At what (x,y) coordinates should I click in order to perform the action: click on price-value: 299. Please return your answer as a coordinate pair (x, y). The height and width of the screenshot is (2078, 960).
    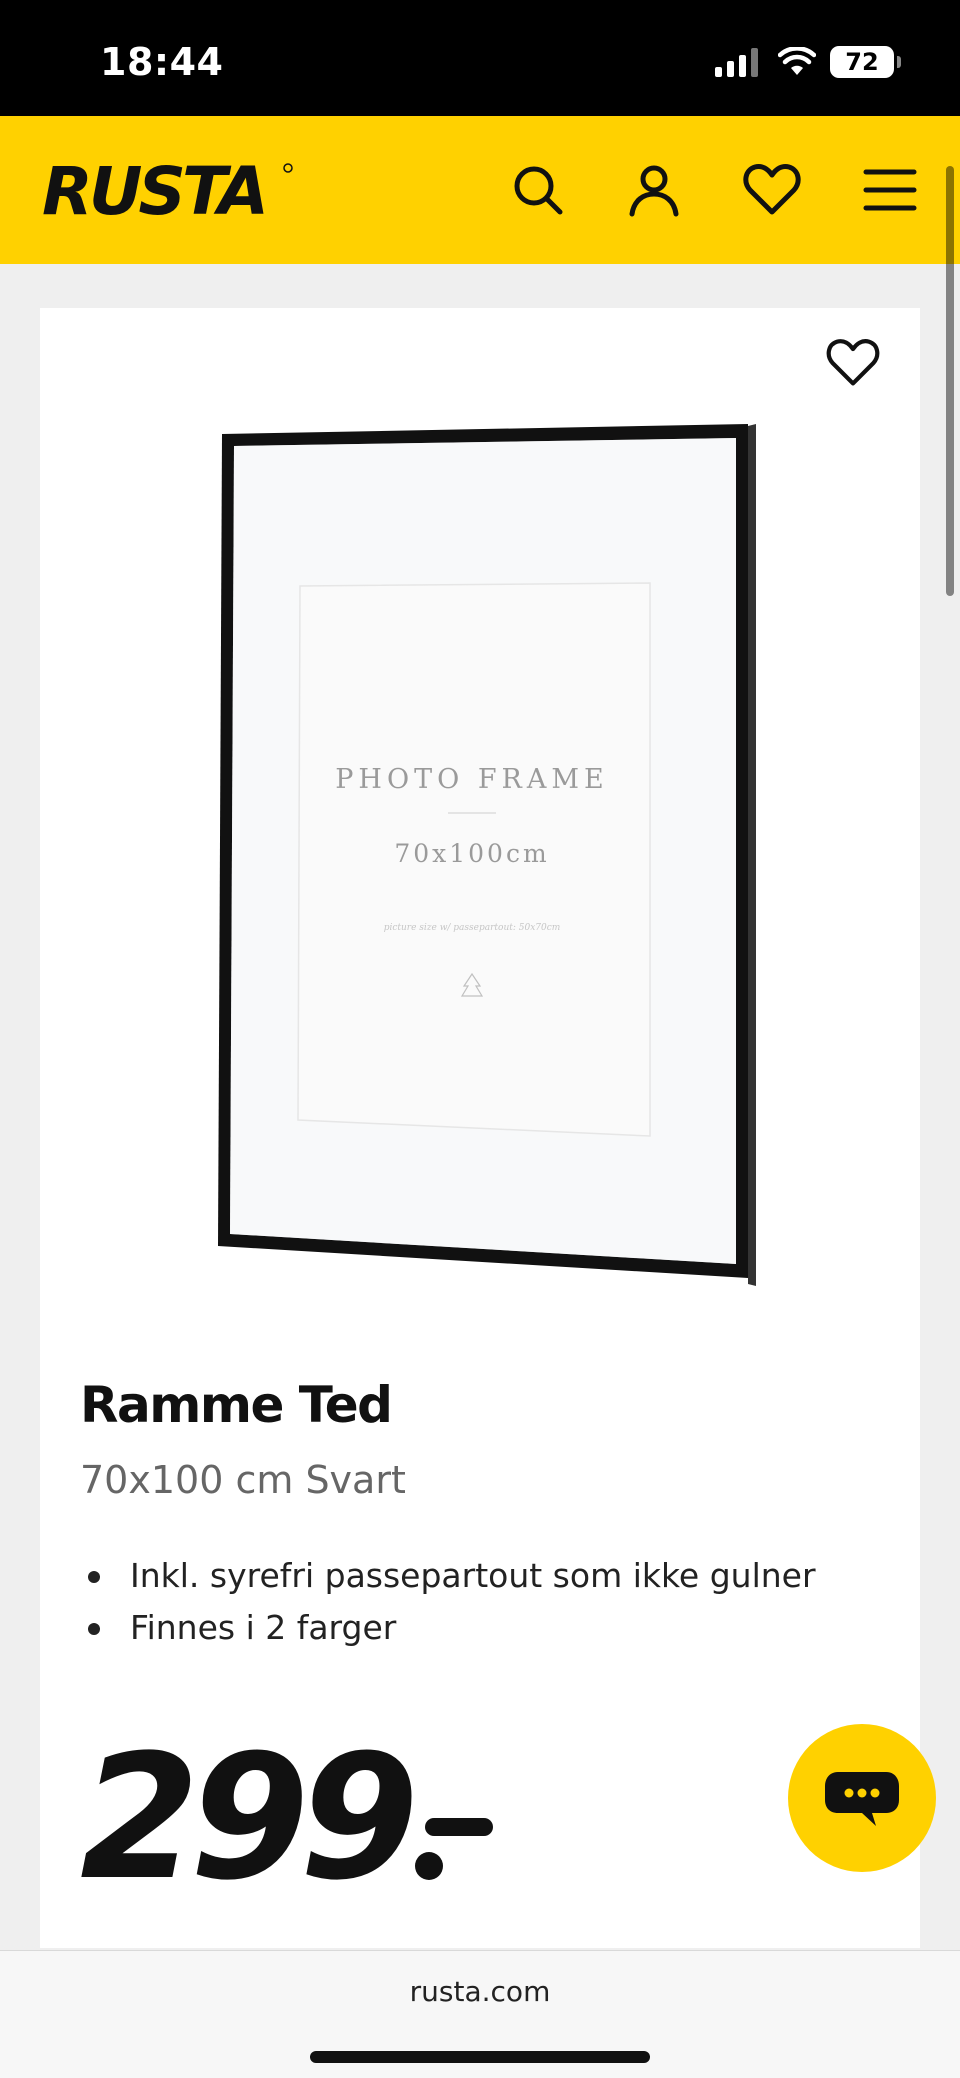
    Looking at the image, I should click on (249, 1817).